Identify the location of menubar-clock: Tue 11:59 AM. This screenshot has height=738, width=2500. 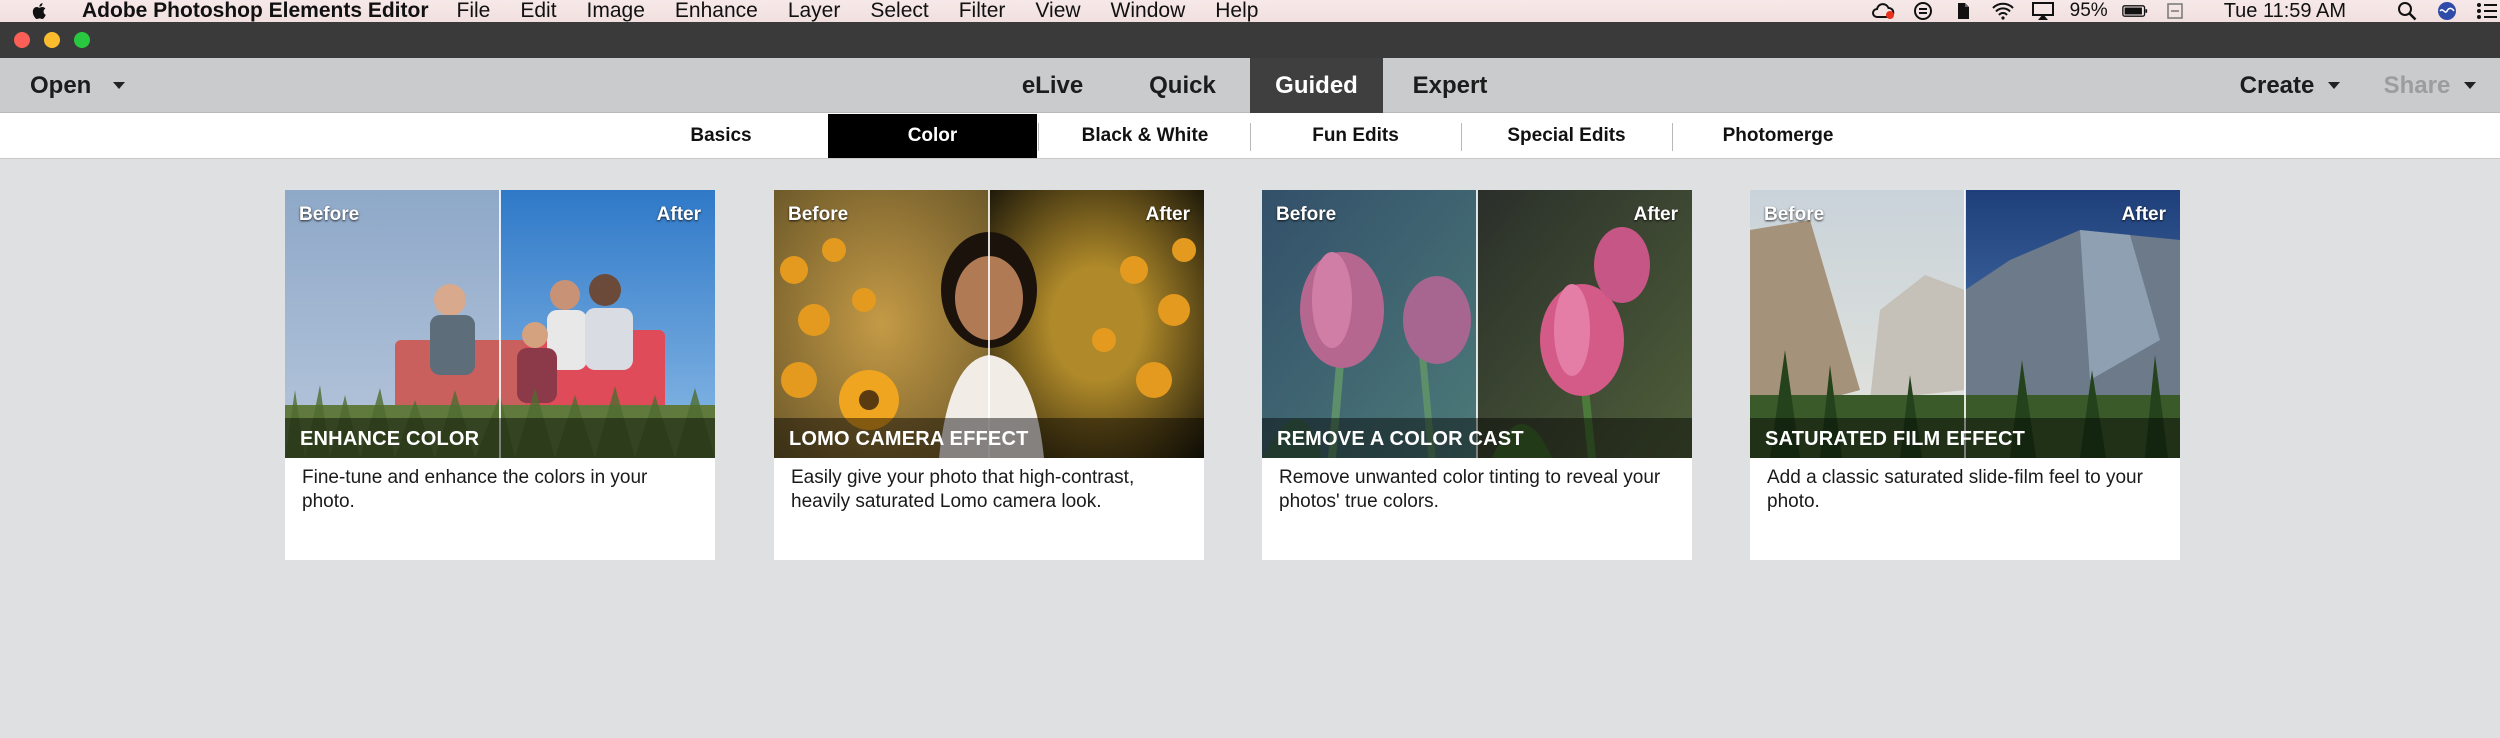
(2285, 11).